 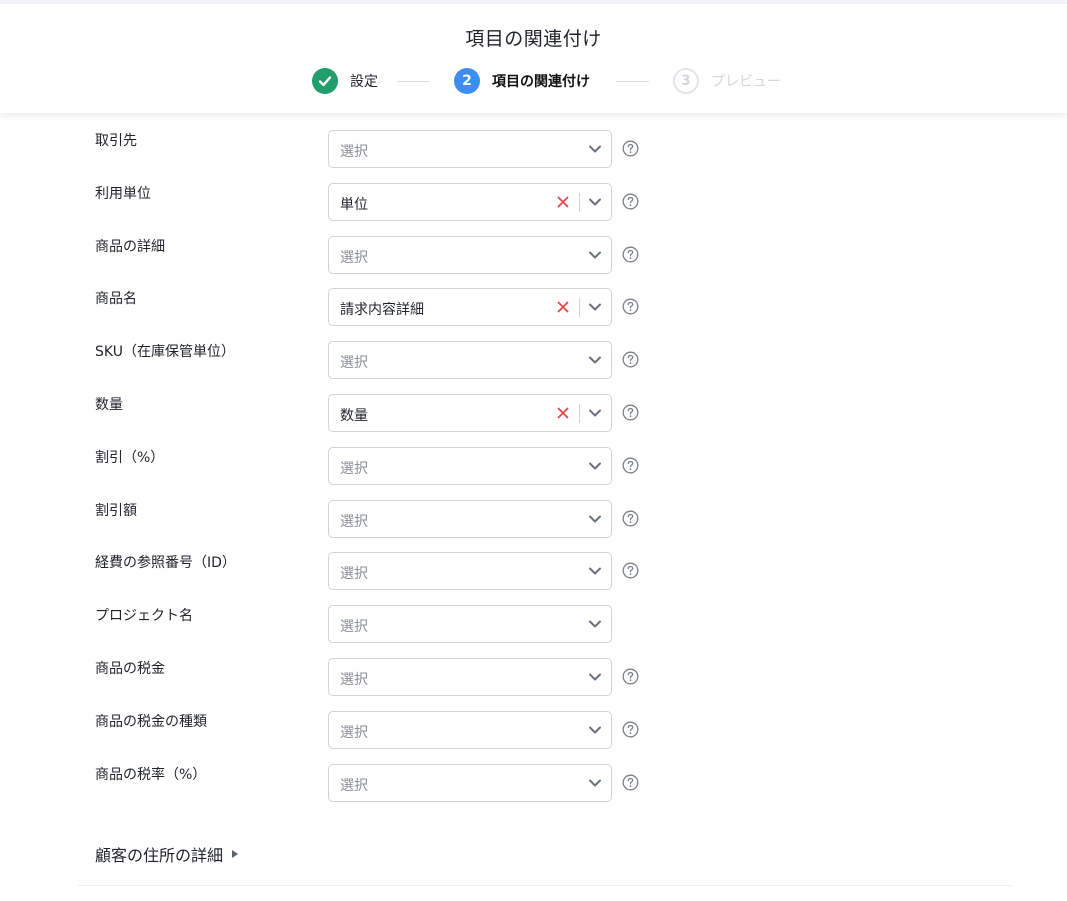 I want to click on select-value: 数量, so click(x=354, y=416).